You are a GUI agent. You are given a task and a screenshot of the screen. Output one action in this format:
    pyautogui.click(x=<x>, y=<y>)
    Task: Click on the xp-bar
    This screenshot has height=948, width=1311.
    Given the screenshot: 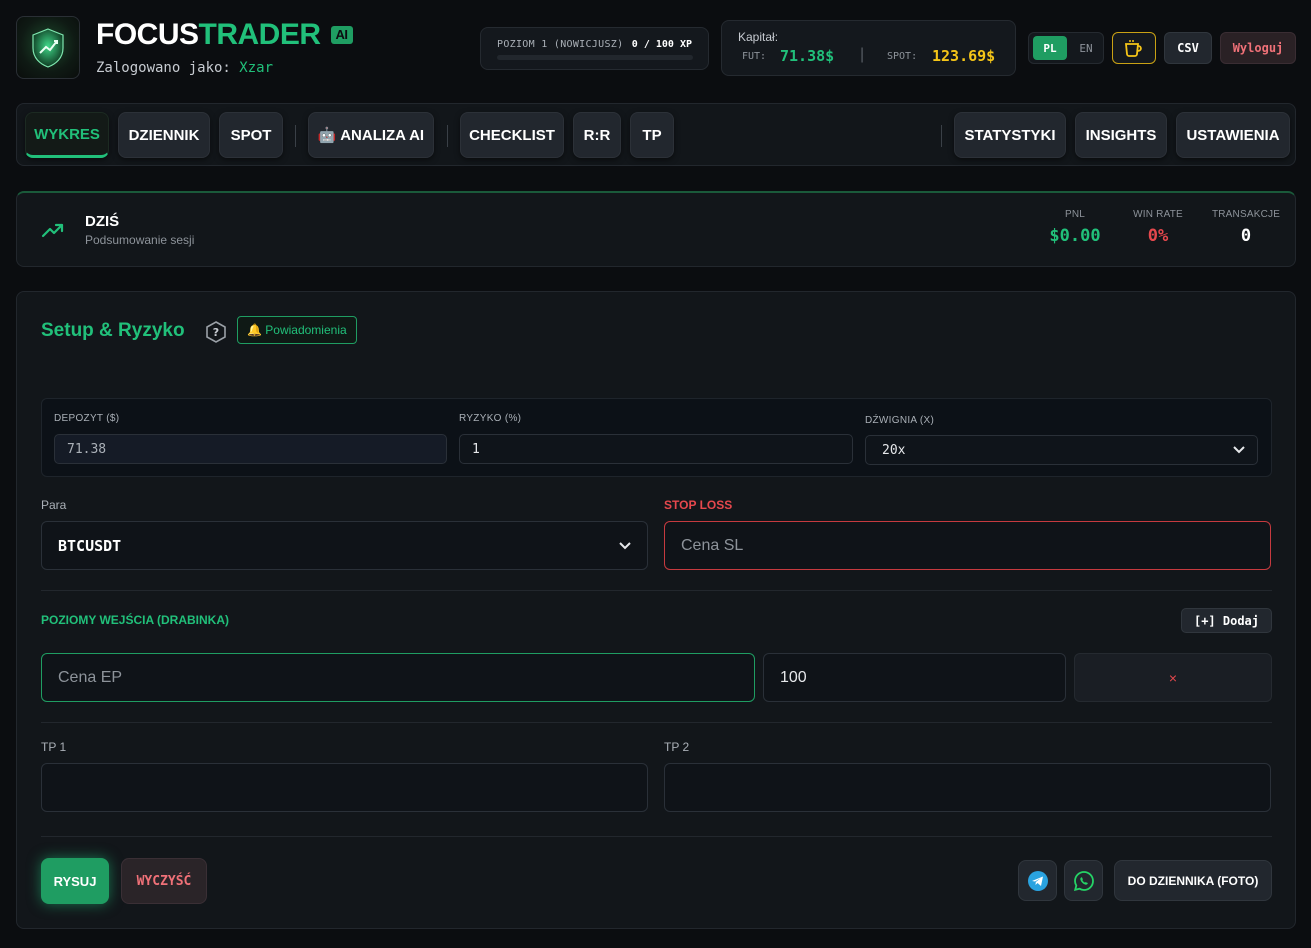 What is the action you would take?
    pyautogui.click(x=595, y=57)
    